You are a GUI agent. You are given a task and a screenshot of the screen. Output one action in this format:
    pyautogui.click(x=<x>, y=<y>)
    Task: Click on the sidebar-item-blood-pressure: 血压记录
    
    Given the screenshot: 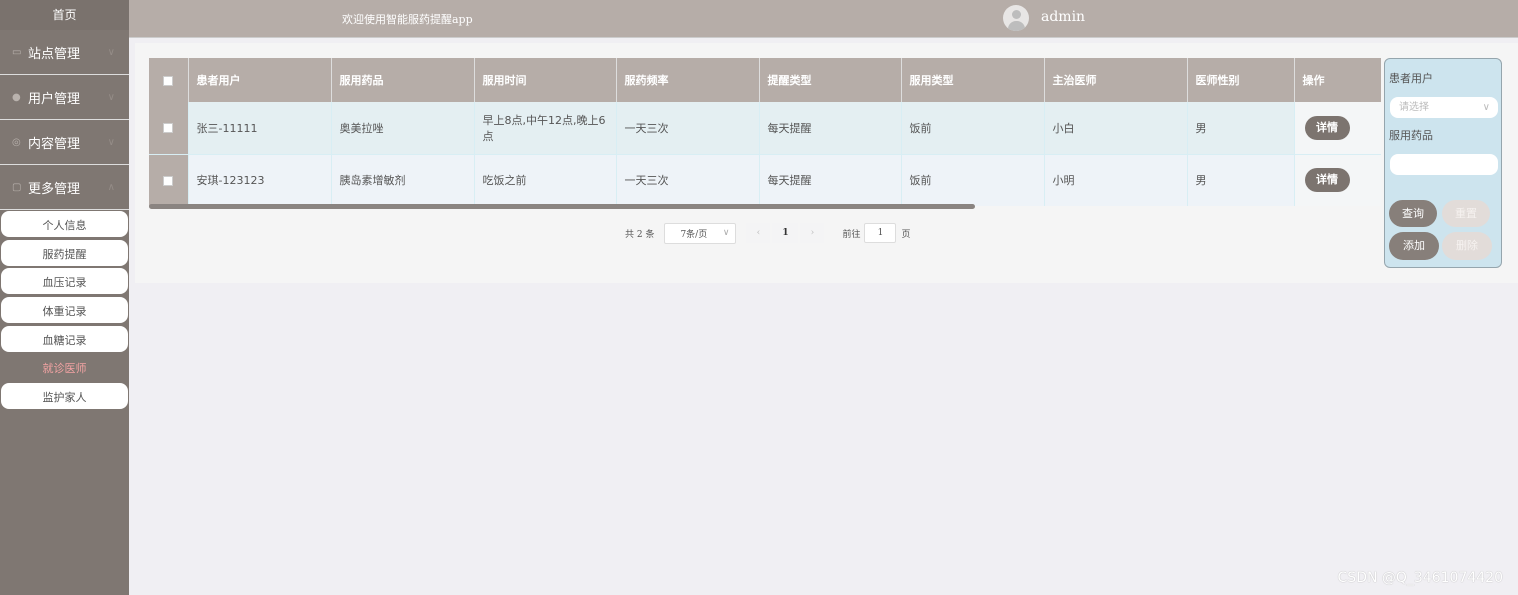 What is the action you would take?
    pyautogui.click(x=64, y=281)
    